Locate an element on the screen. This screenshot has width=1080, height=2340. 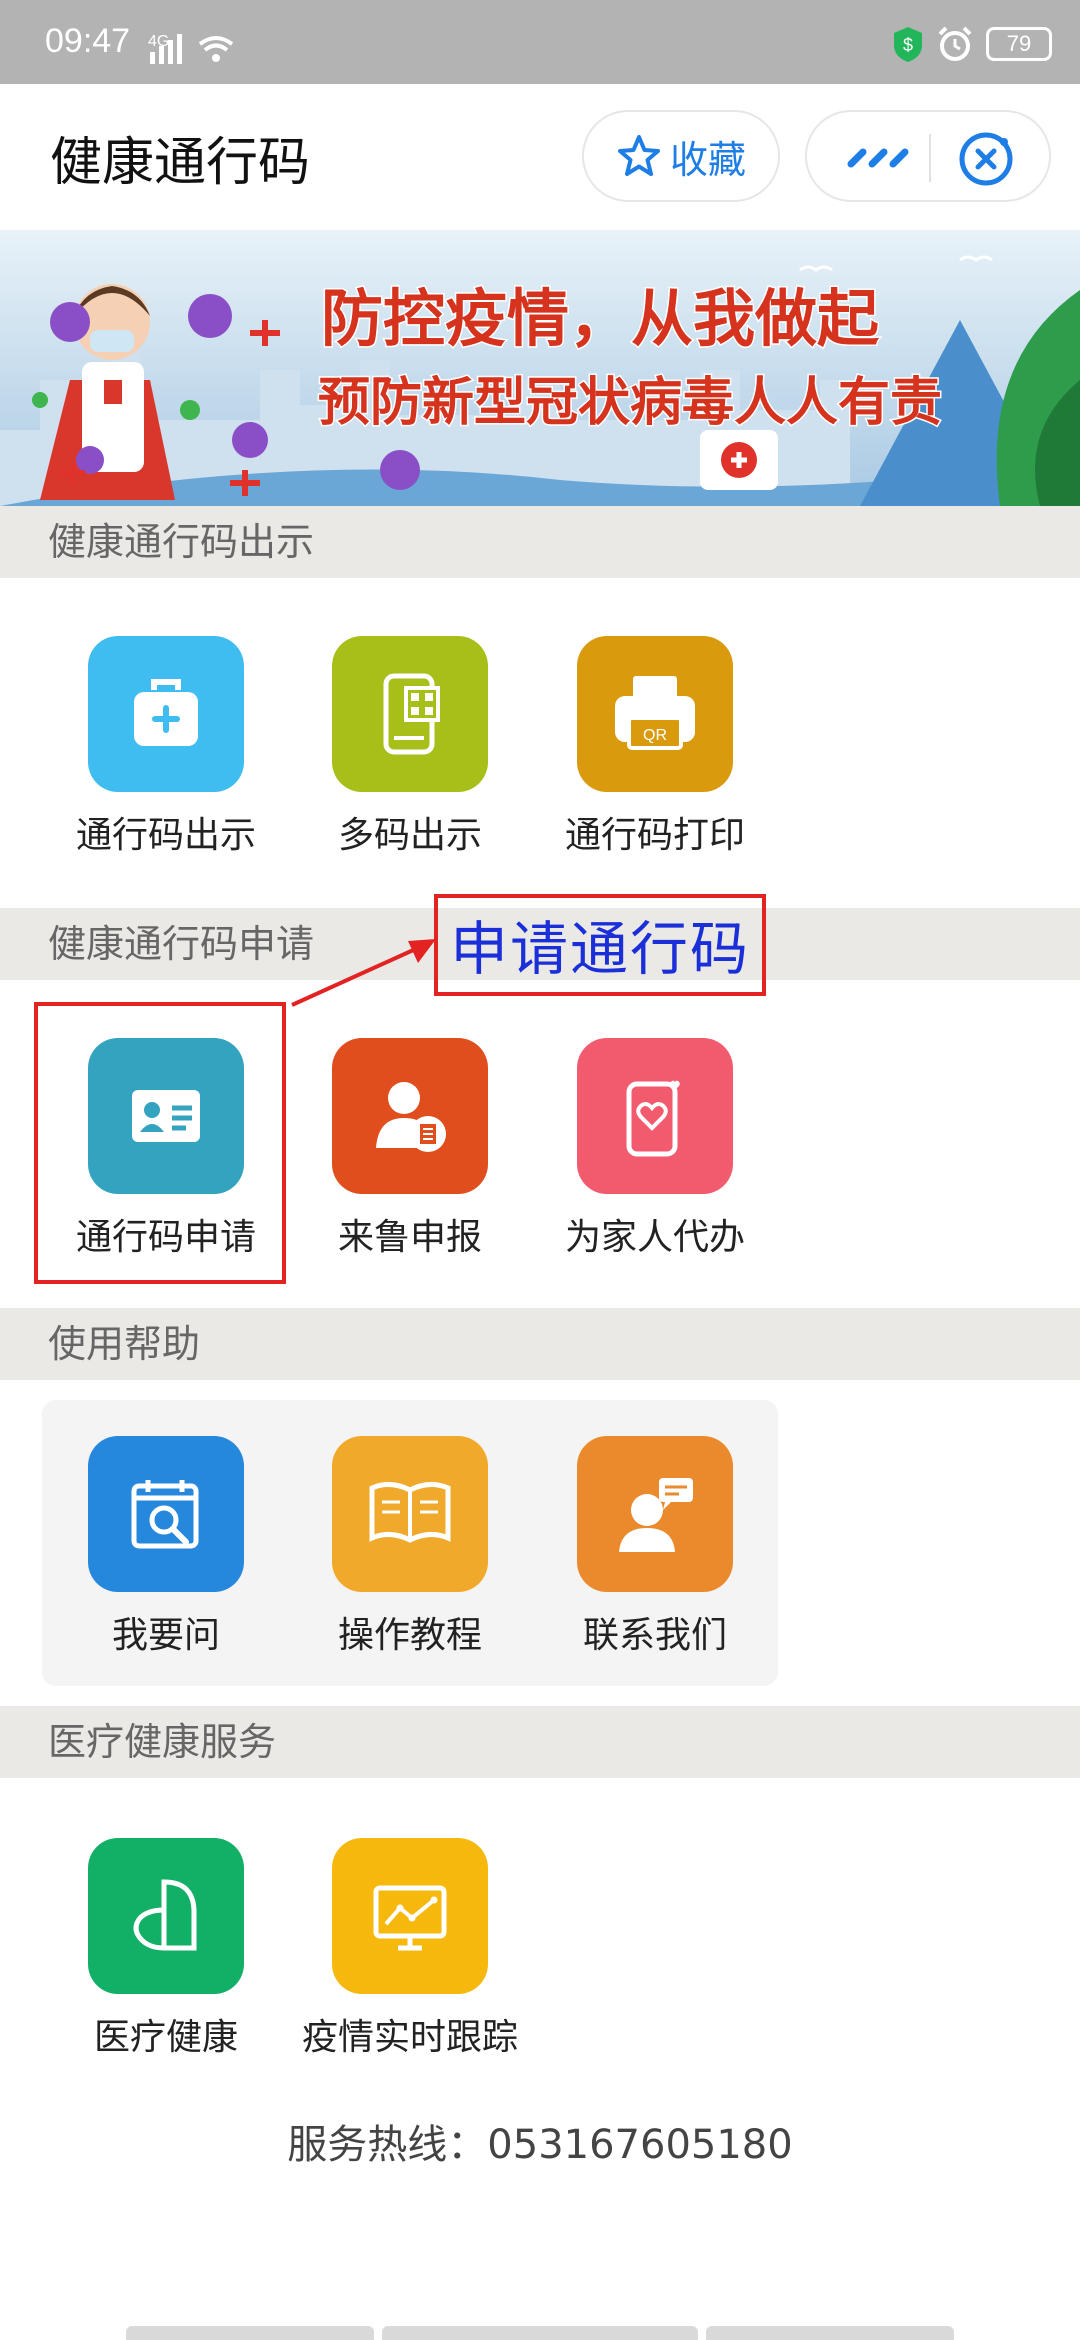
user-report-icon is located at coordinates (411, 1117).